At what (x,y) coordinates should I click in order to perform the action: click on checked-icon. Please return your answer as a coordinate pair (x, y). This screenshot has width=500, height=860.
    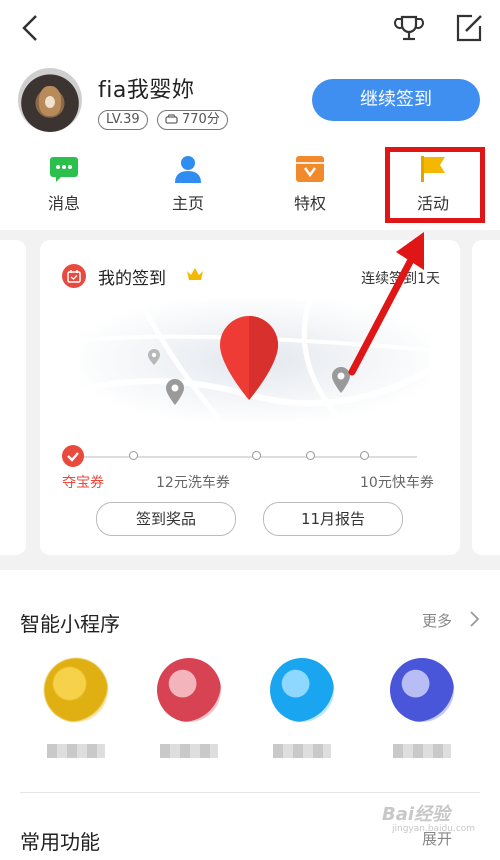
    Looking at the image, I should click on (73, 456).